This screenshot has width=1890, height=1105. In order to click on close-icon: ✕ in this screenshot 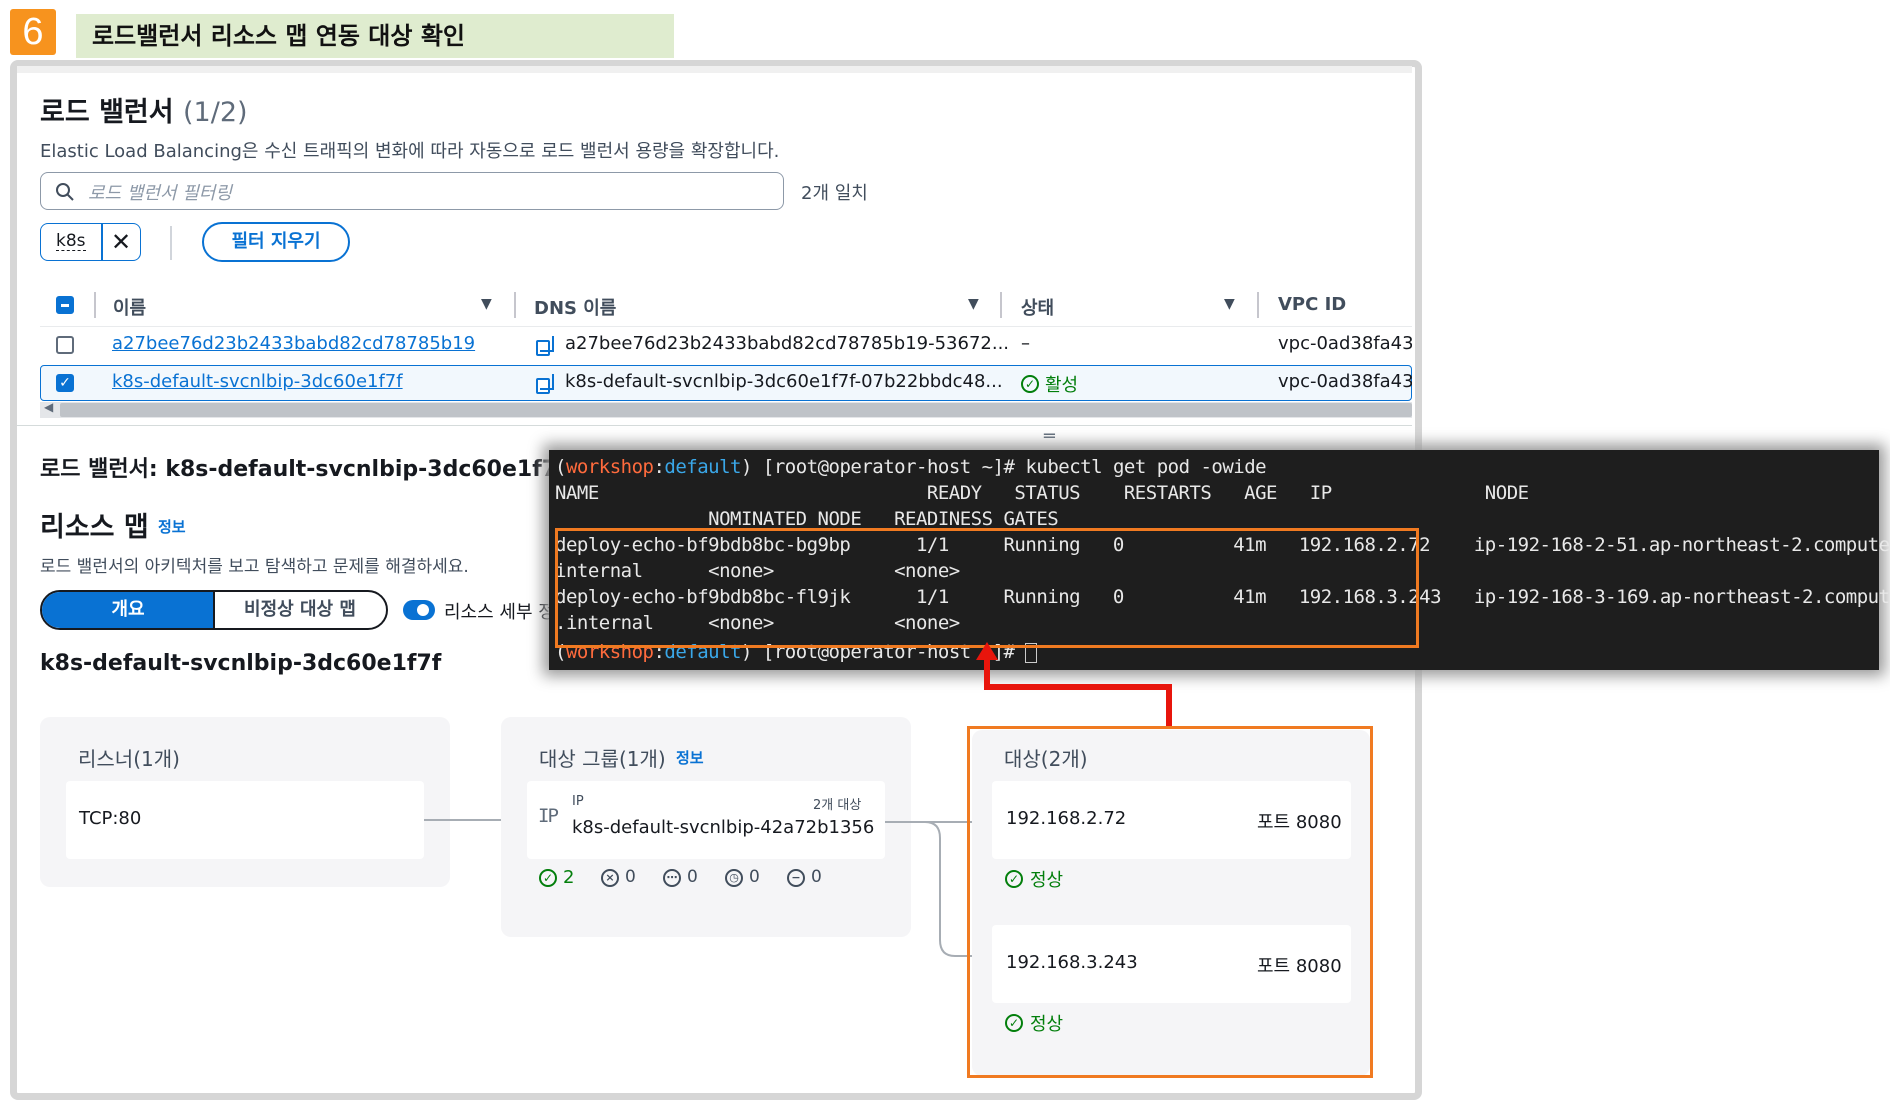, I will do `click(121, 242)`.